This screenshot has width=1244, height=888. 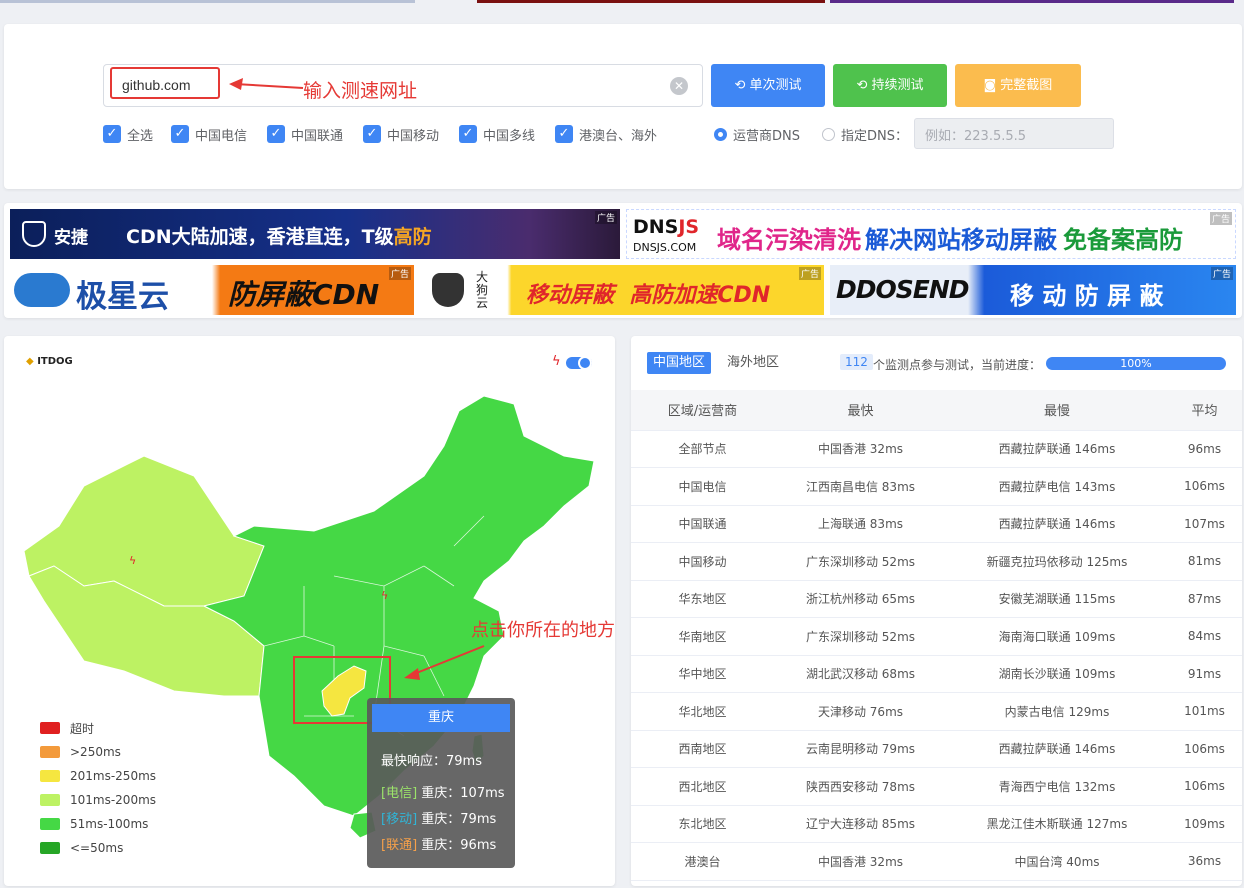 What do you see at coordinates (1204, 561) in the screenshot?
I see `table-cell: 81ms` at bounding box center [1204, 561].